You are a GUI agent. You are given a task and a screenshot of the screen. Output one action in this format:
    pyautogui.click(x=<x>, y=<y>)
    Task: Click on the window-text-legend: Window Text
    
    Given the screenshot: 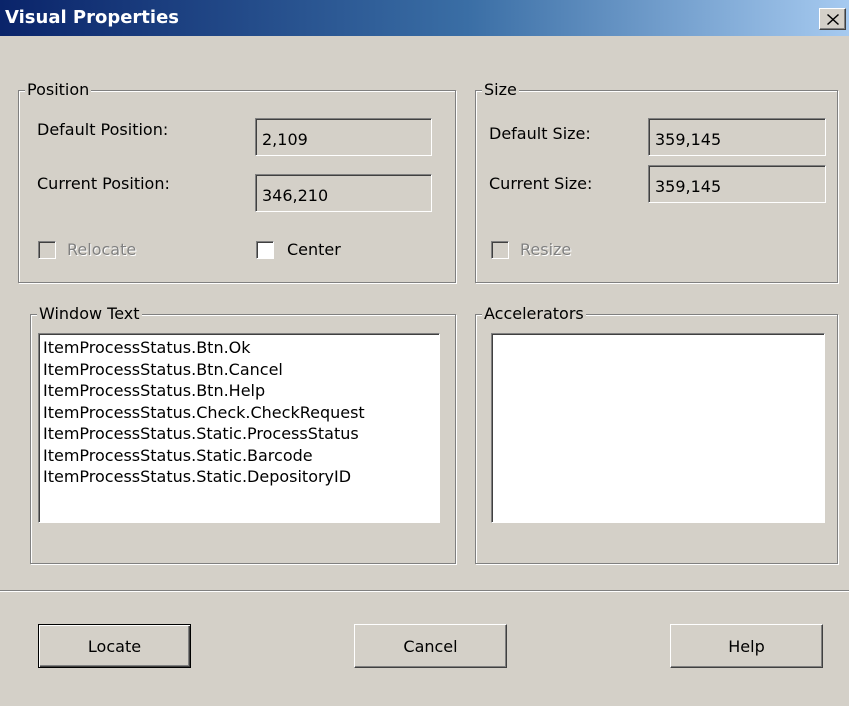 What is the action you would take?
    pyautogui.click(x=89, y=314)
    